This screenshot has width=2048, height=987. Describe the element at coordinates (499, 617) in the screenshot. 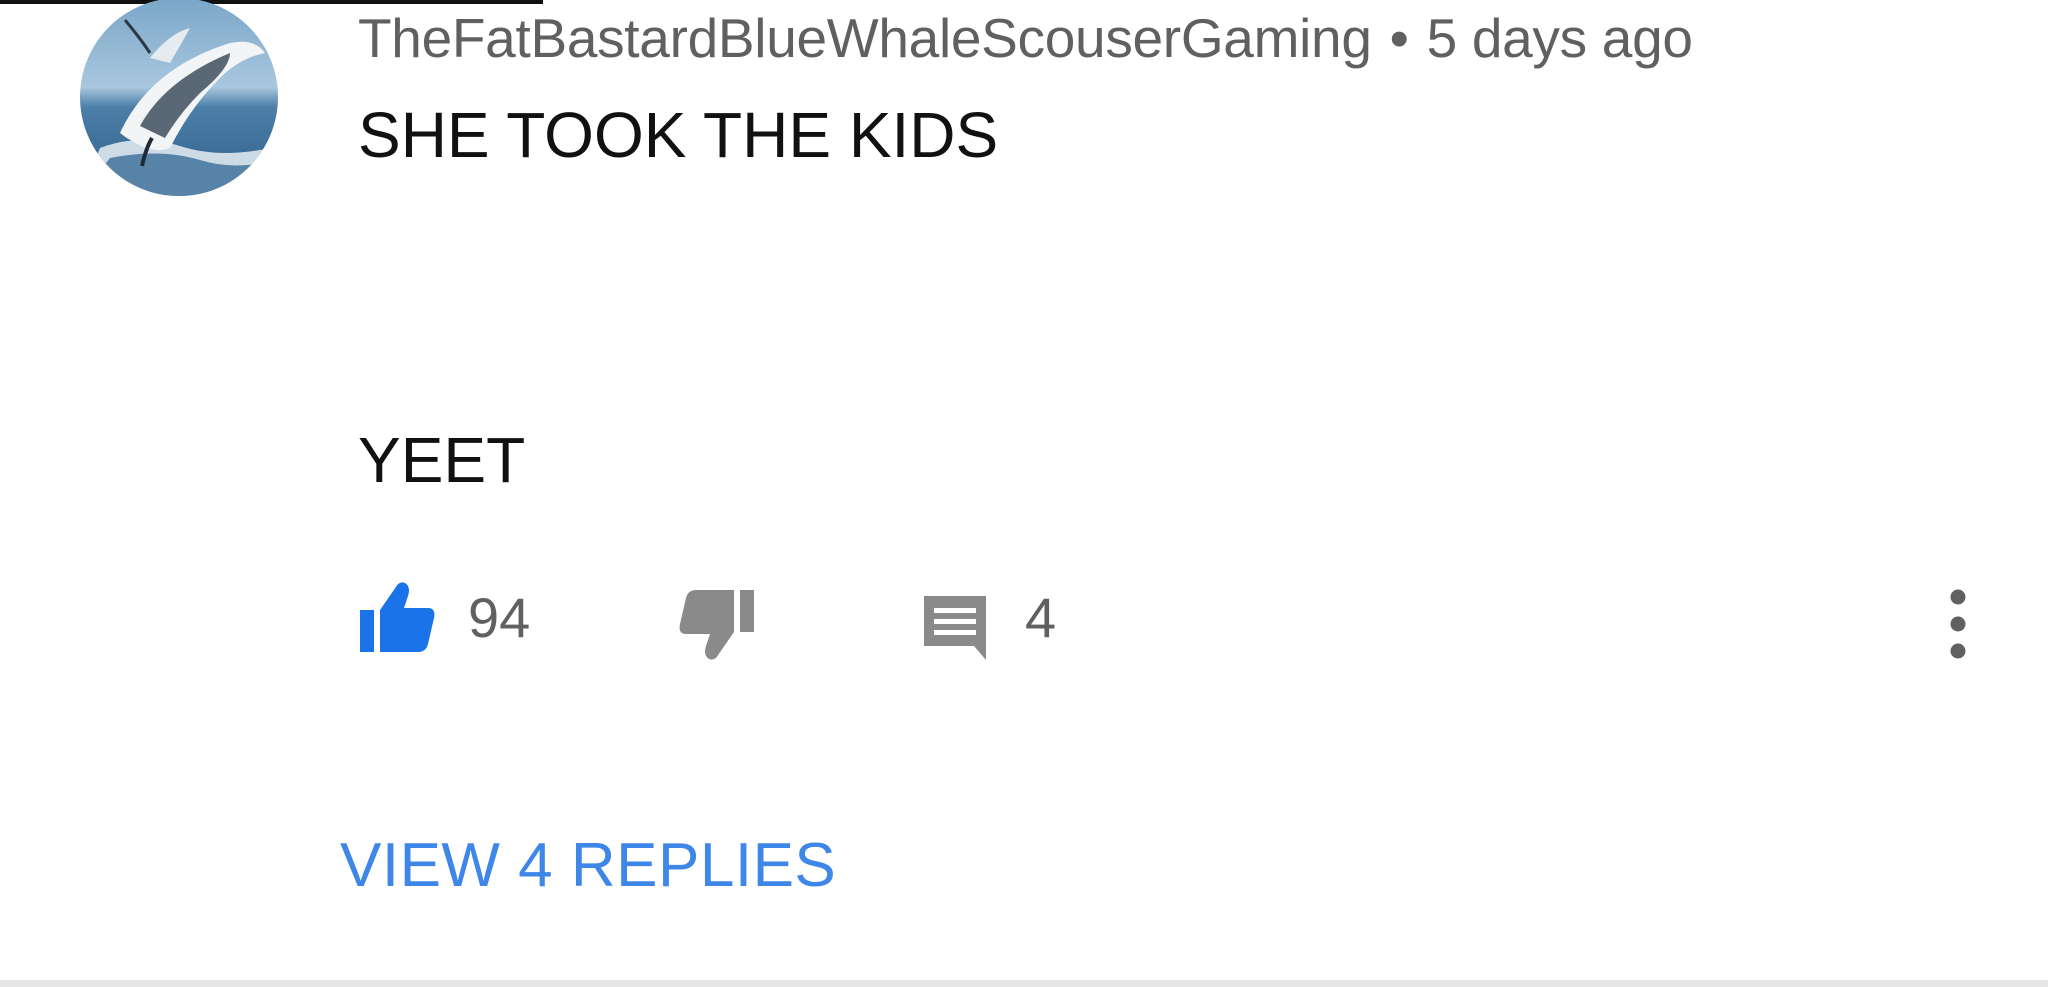

I see `like-count: 94` at that location.